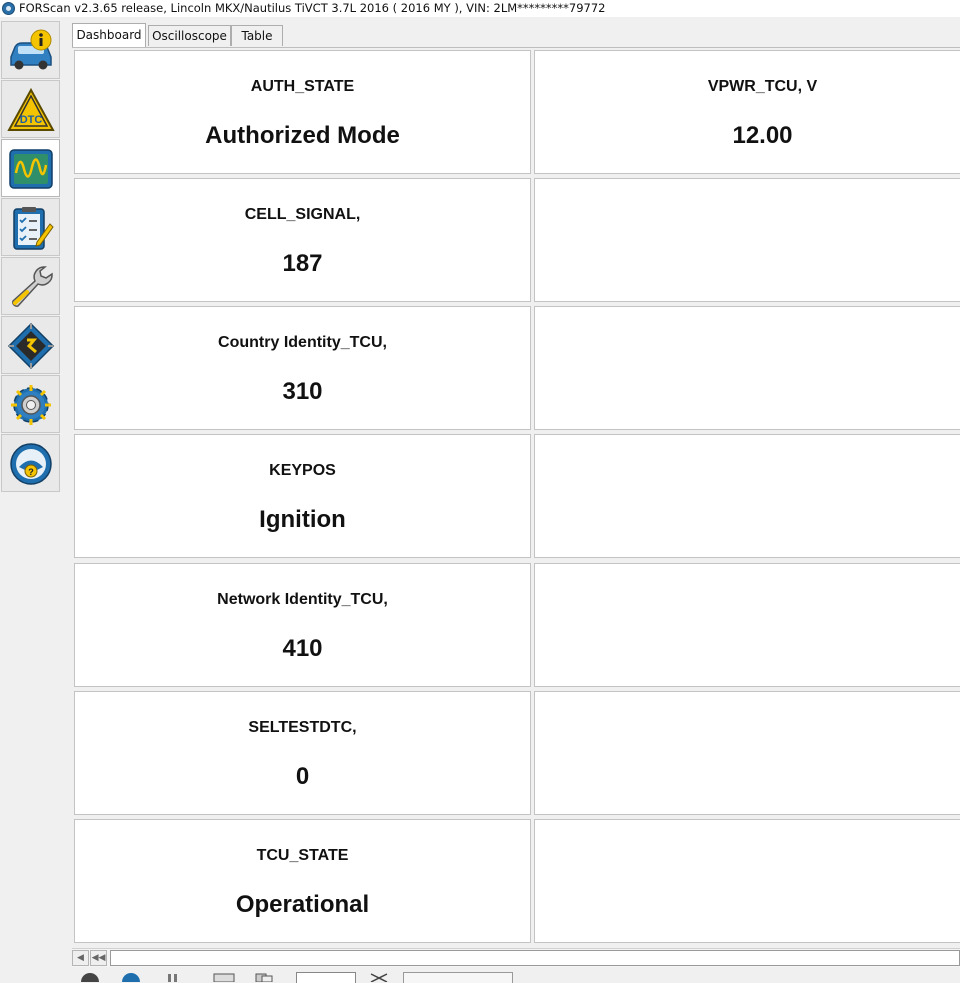 This screenshot has width=960, height=983. I want to click on tile-label: TCU_STATE, so click(302, 855).